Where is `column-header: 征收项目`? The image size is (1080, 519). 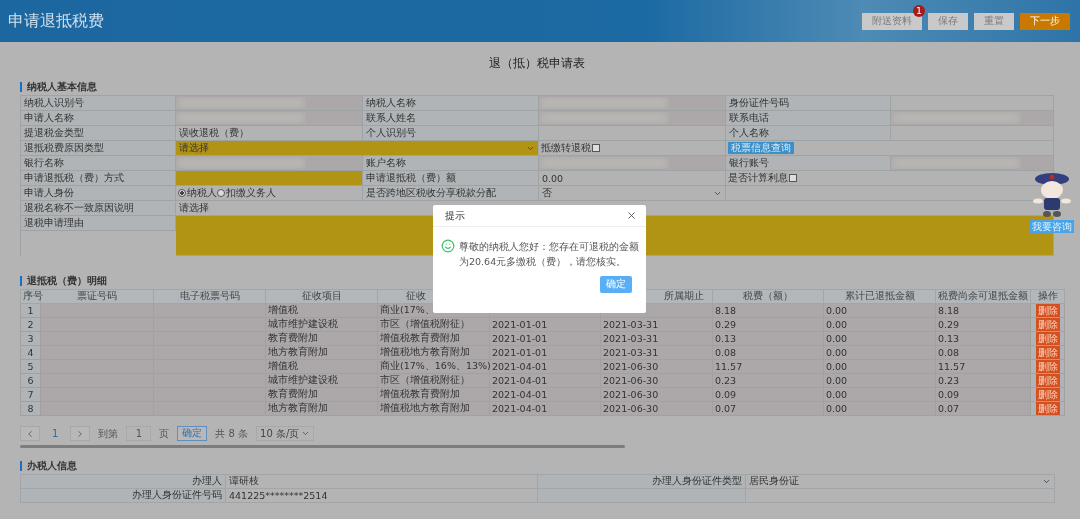 column-header: 征收项目 is located at coordinates (321, 296).